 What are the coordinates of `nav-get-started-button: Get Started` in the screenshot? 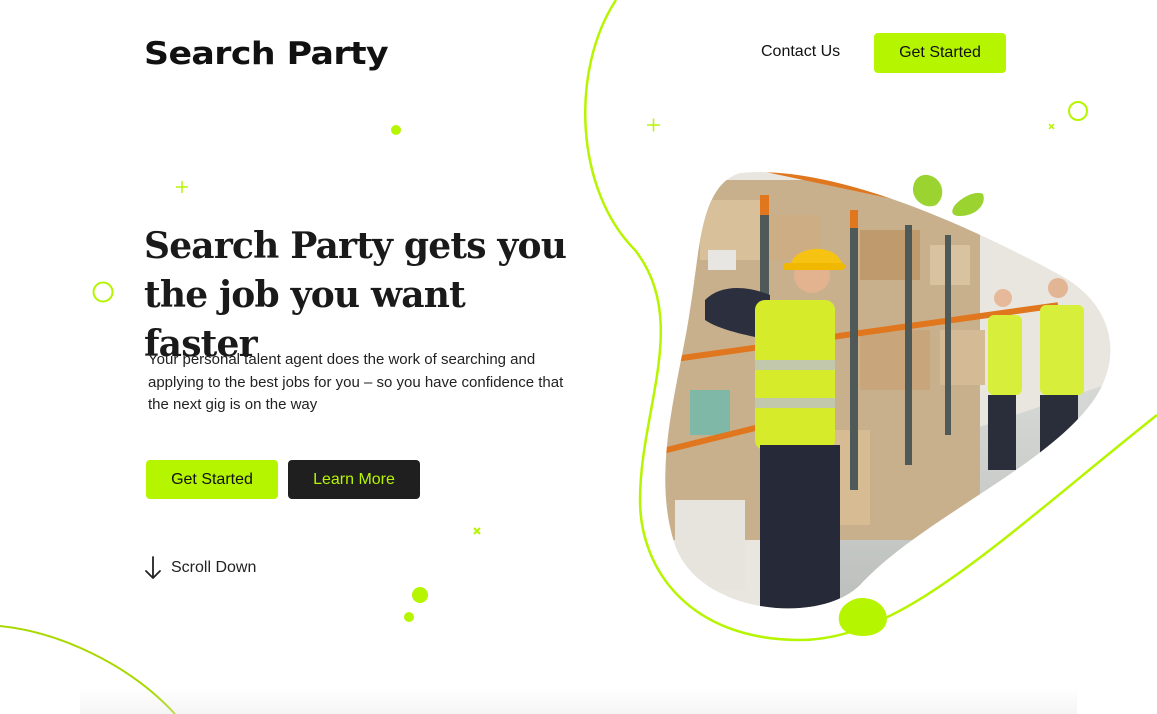 It's located at (940, 53).